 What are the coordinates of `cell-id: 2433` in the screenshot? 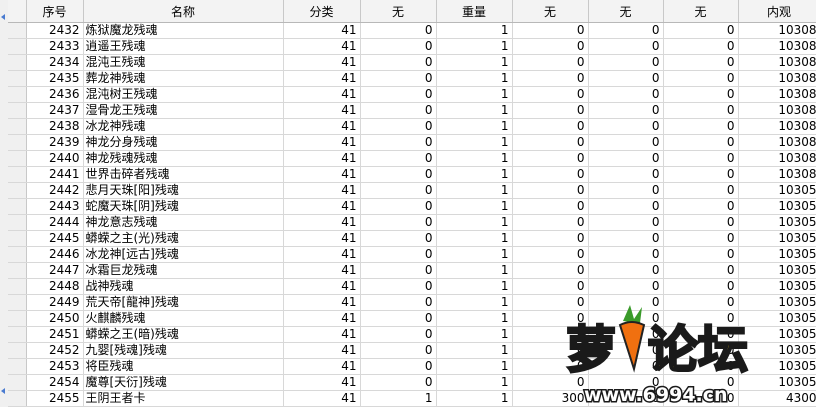 It's located at (55, 46).